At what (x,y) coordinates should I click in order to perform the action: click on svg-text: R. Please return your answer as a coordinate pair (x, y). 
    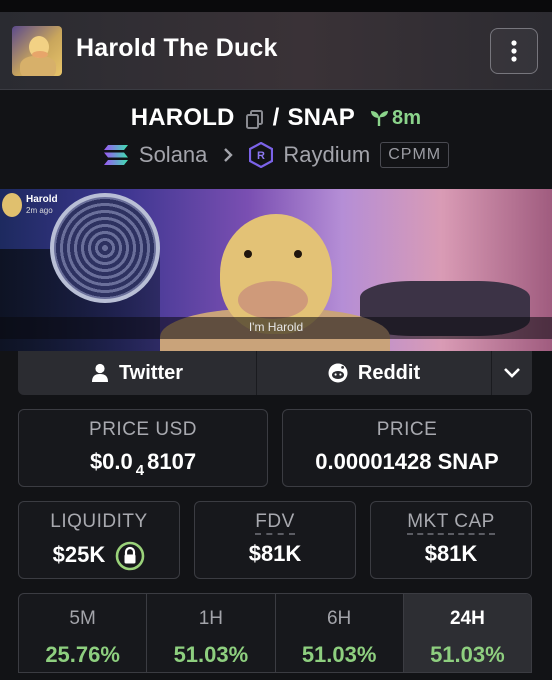
    Looking at the image, I should click on (261, 156).